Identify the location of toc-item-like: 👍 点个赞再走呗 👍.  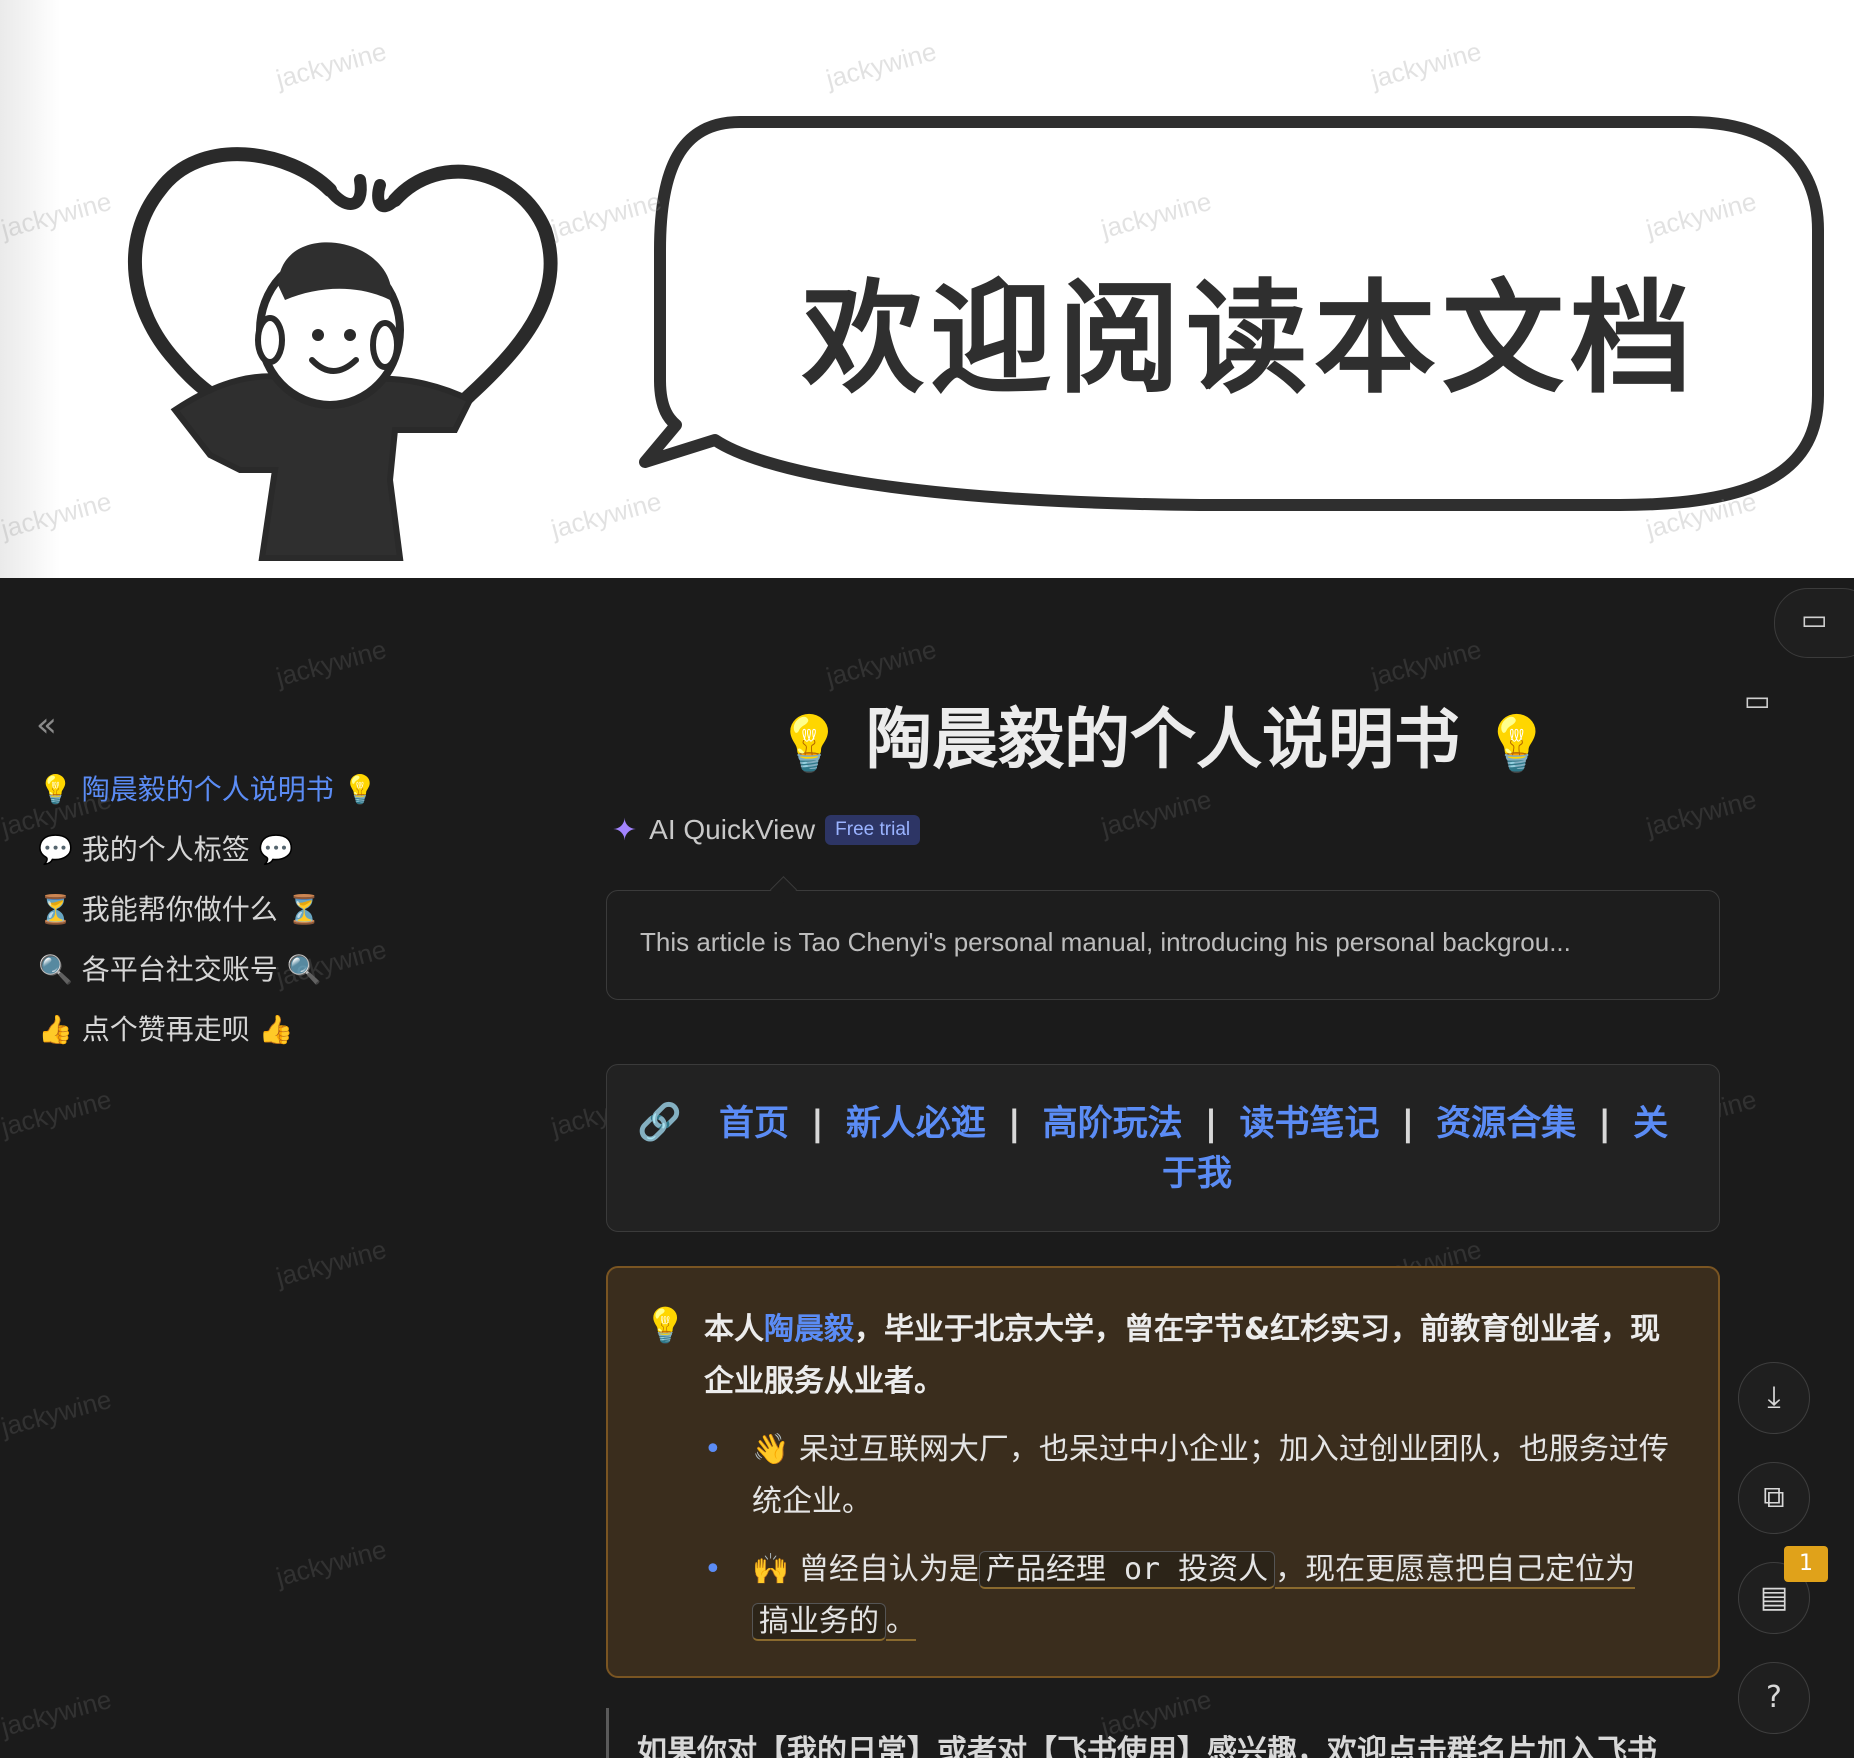
(248, 1030).